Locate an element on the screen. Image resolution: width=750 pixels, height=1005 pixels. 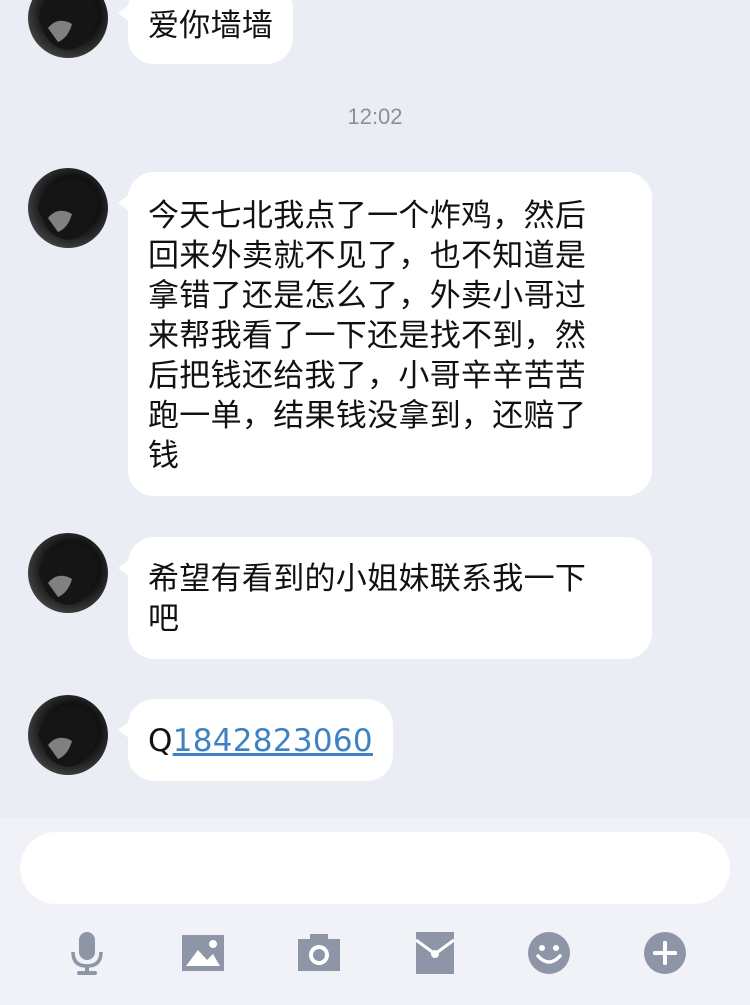
microphone-icon is located at coordinates (87, 953).